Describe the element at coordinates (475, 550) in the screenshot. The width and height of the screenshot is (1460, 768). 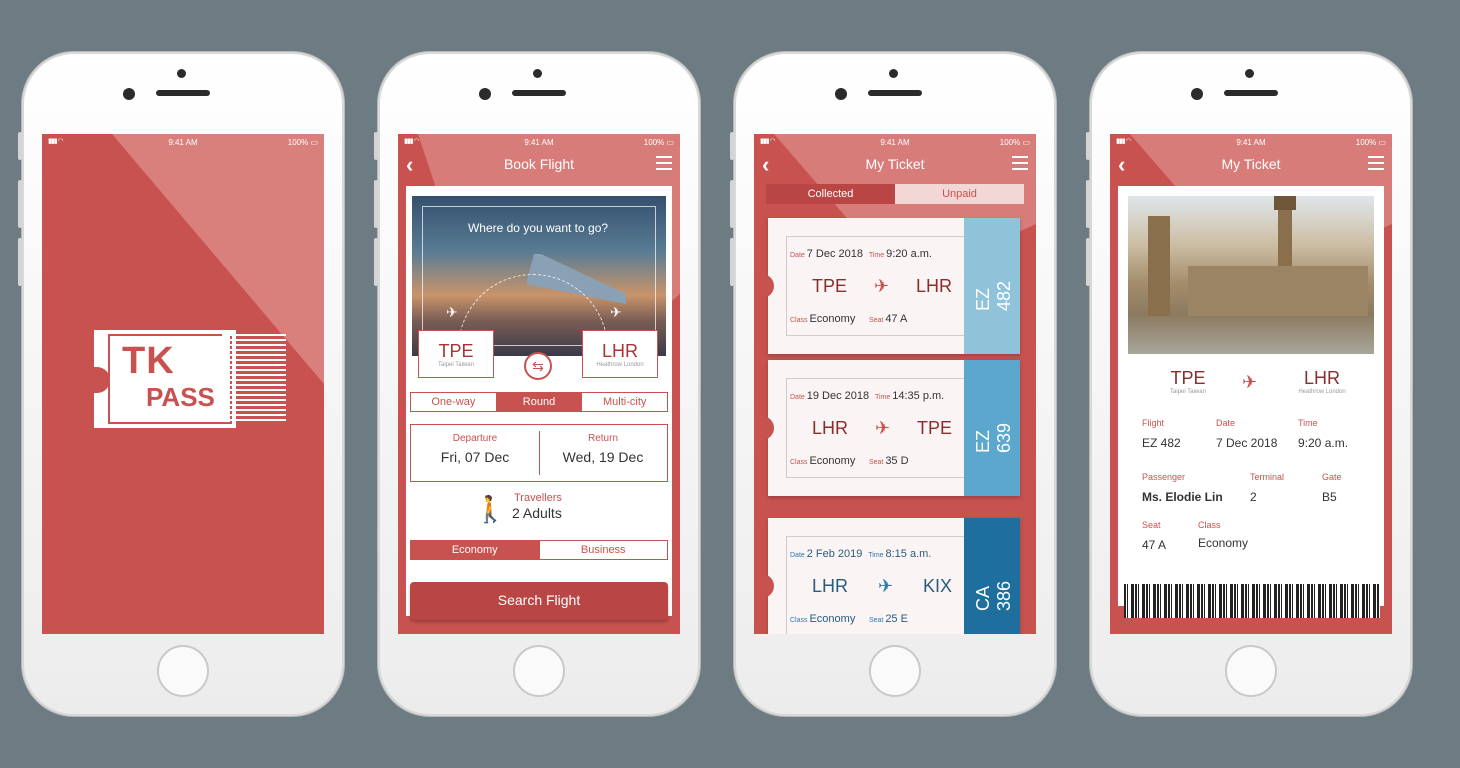
I see `cabin-economy: Economy` at that location.